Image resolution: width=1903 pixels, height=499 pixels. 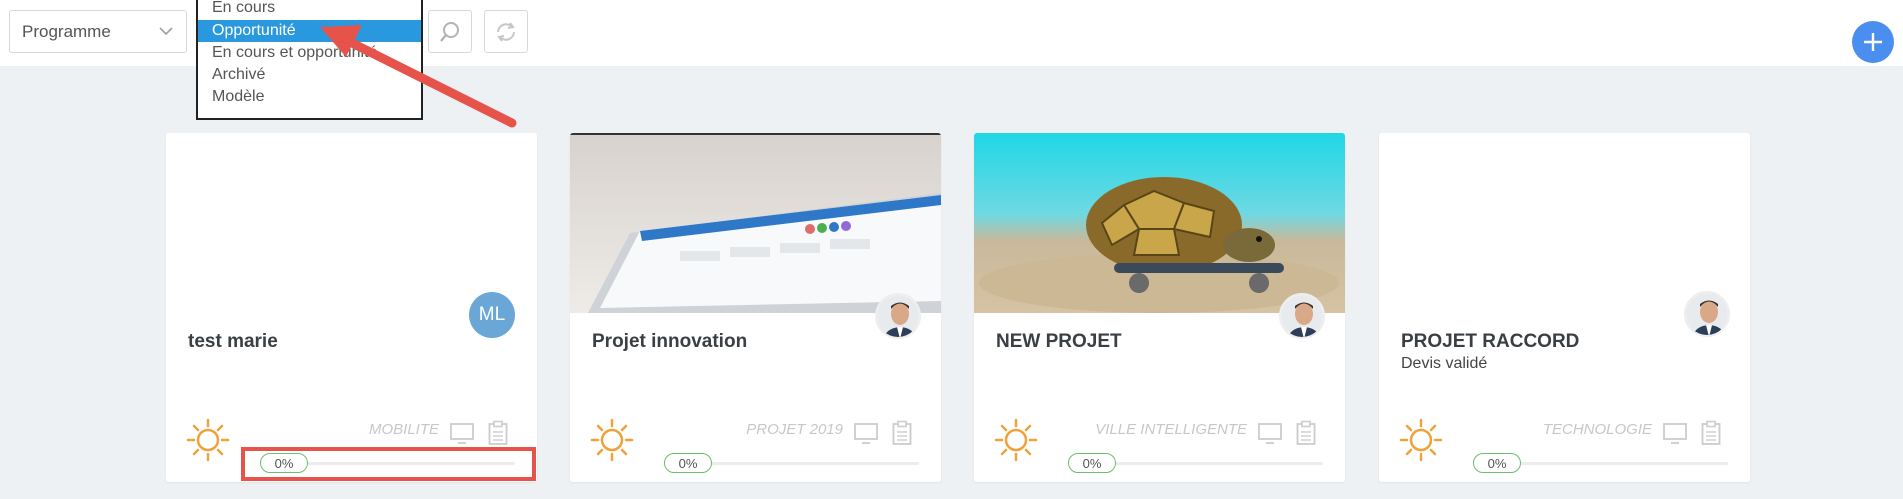 I want to click on chevron-down-icon, so click(x=166, y=31).